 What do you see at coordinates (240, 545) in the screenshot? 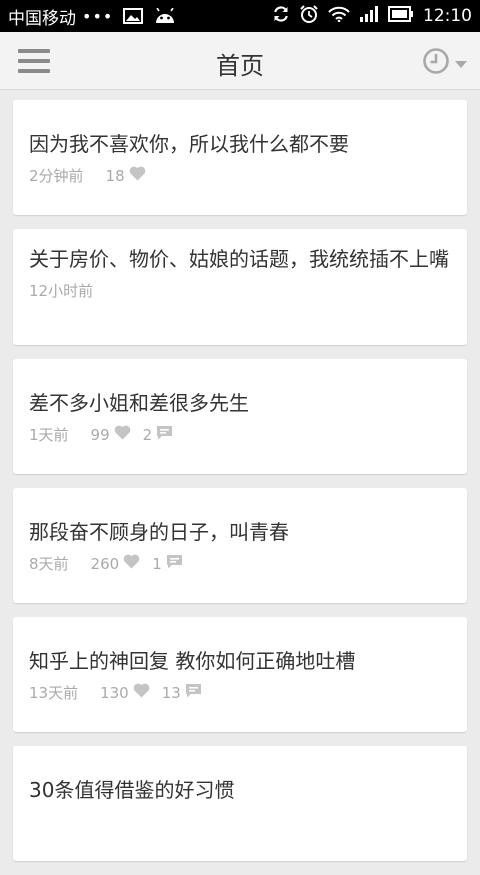
I see `post-card: 那段奋不顾身的日子，叫青春 8天前 260 1` at bounding box center [240, 545].